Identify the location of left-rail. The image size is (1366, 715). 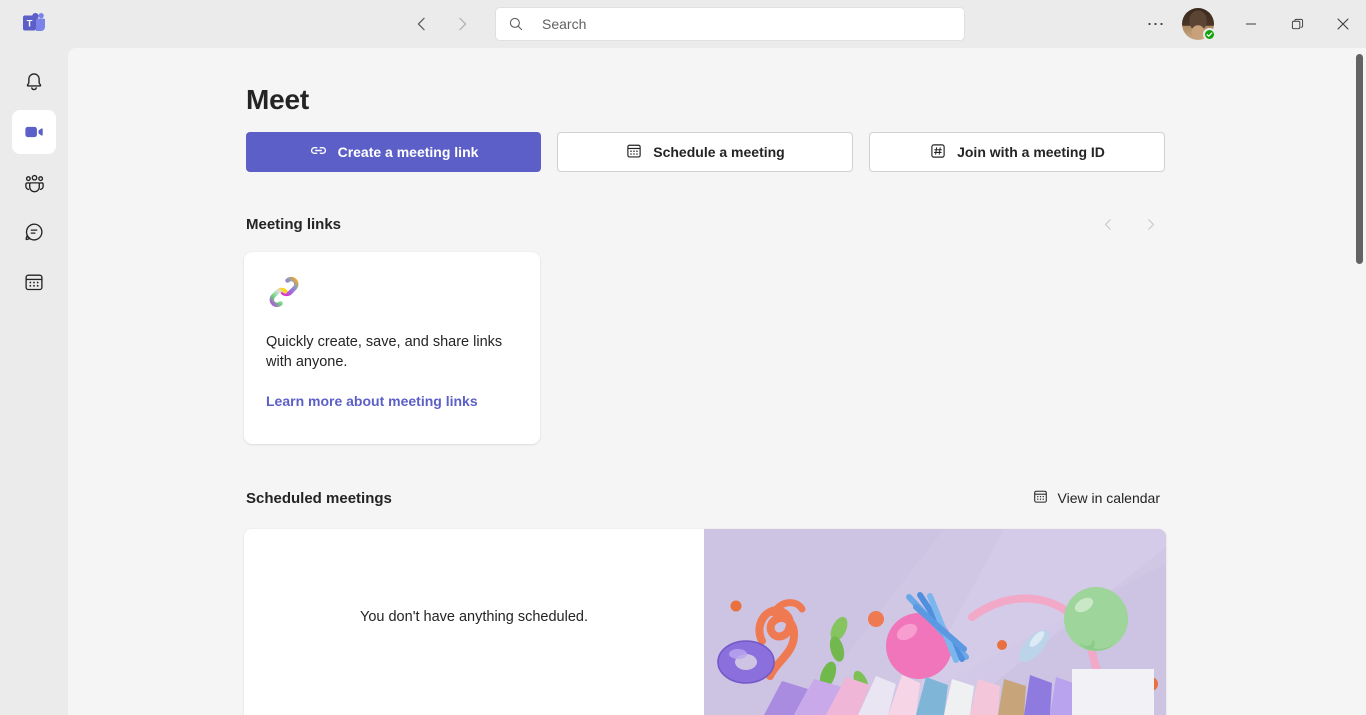
(34, 381).